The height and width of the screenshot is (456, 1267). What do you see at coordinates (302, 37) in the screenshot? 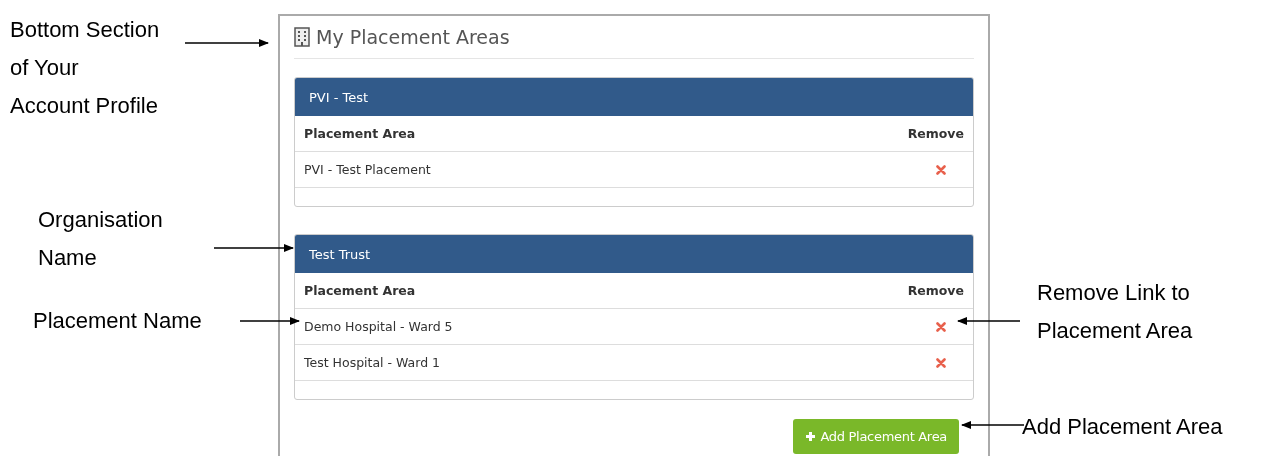
I see `building-icon` at bounding box center [302, 37].